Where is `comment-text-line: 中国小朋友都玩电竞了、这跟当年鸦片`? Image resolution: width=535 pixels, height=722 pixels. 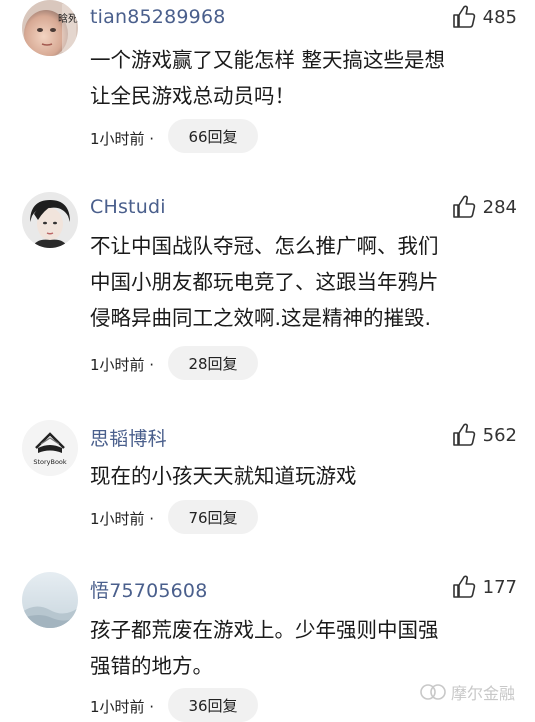 comment-text-line: 中国小朋友都玩电竞了、这跟当年鸦片 is located at coordinates (264, 282).